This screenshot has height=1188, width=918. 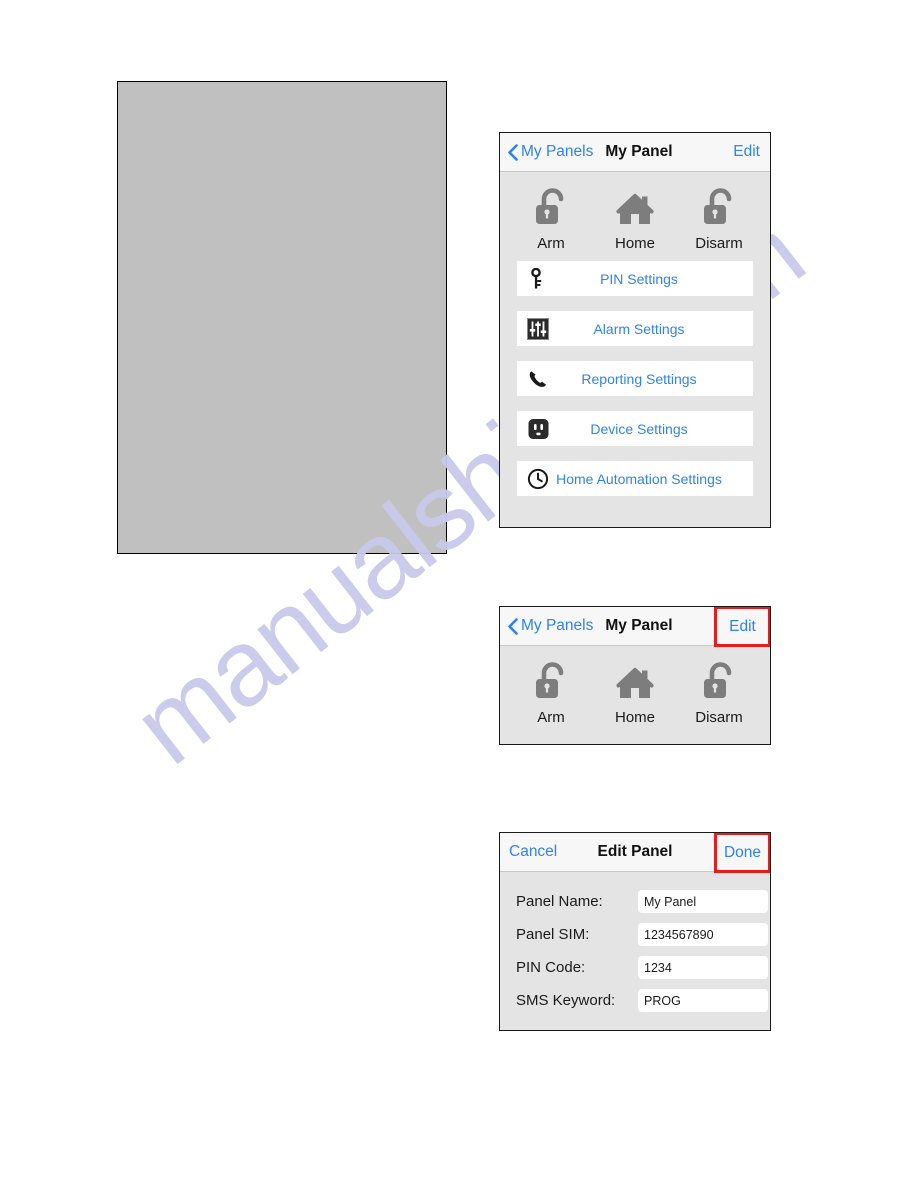 What do you see at coordinates (703, 1000) in the screenshot?
I see `sms-keyword-field` at bounding box center [703, 1000].